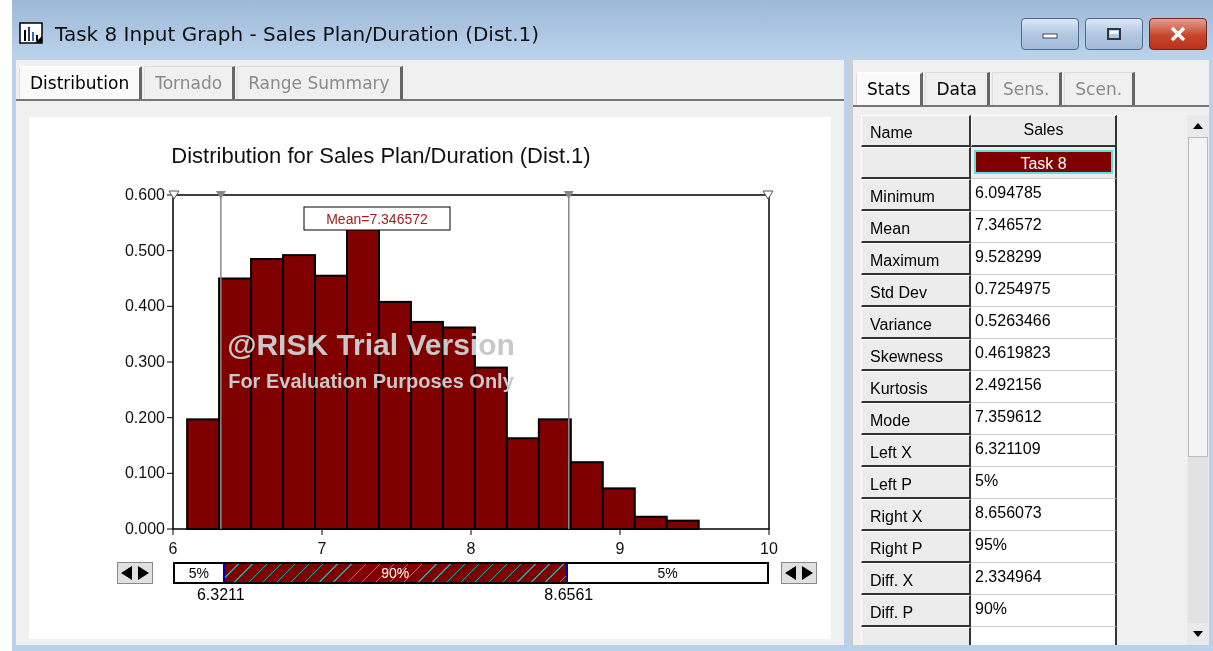  I want to click on x-tick-label: 9, so click(620, 548).